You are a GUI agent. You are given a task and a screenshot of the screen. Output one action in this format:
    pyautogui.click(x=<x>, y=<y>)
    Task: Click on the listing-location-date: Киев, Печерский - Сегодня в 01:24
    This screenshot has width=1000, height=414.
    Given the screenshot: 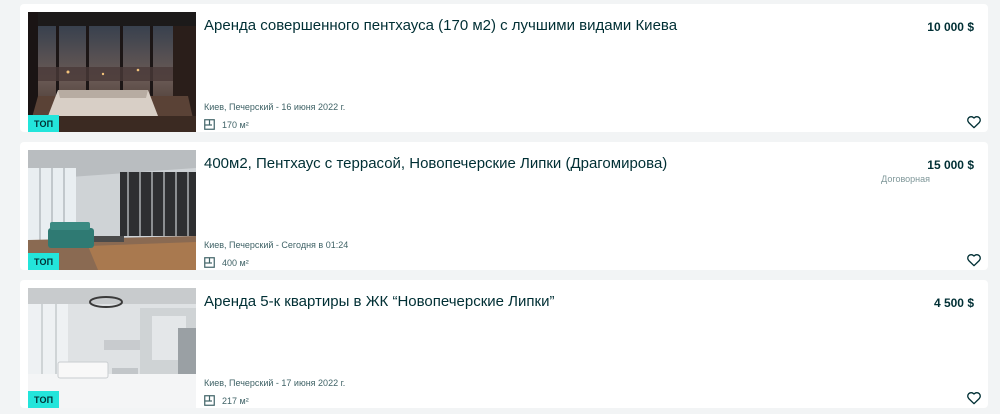 What is the action you would take?
    pyautogui.click(x=276, y=245)
    